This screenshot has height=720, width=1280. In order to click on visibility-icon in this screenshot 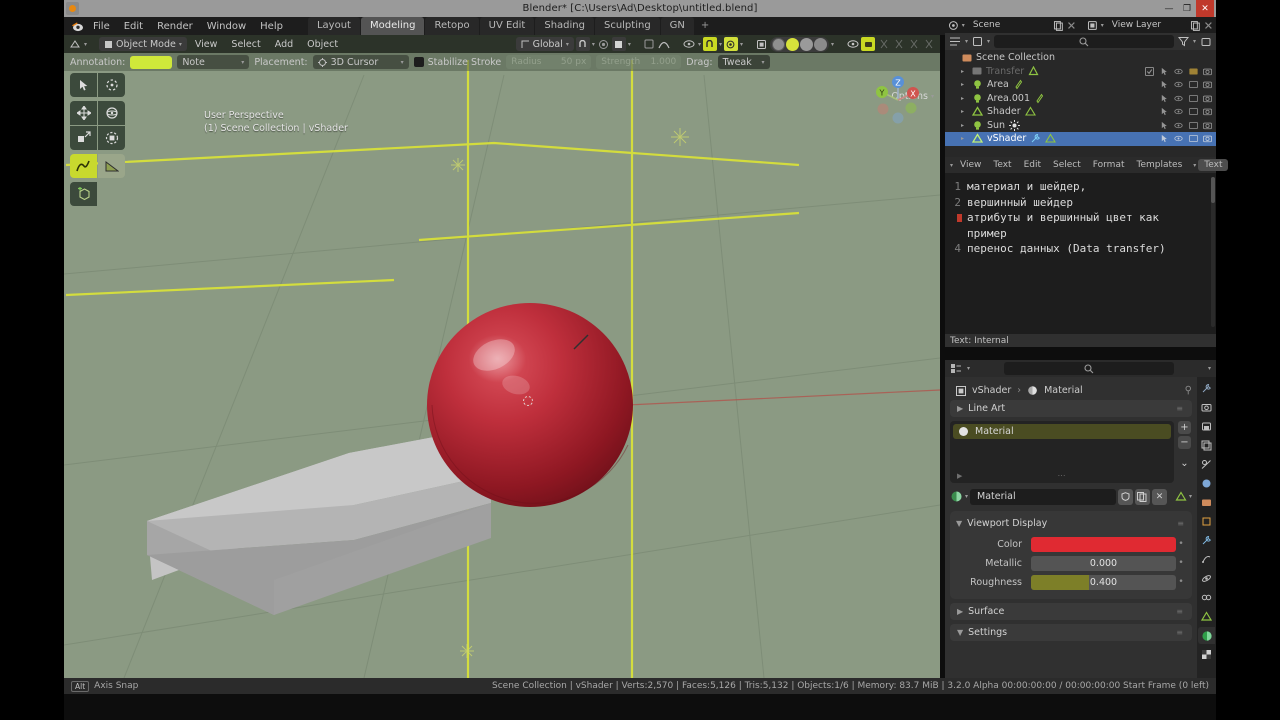, I will do `click(689, 44)`.